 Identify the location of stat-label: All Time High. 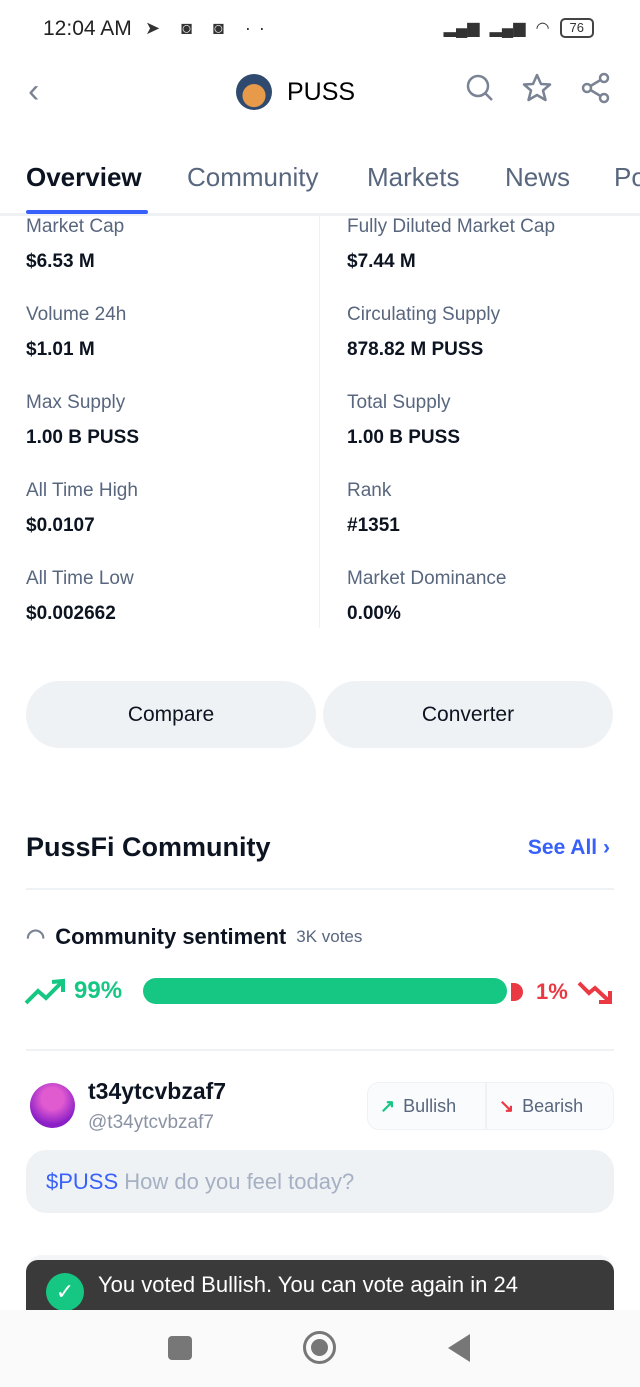
(82, 490).